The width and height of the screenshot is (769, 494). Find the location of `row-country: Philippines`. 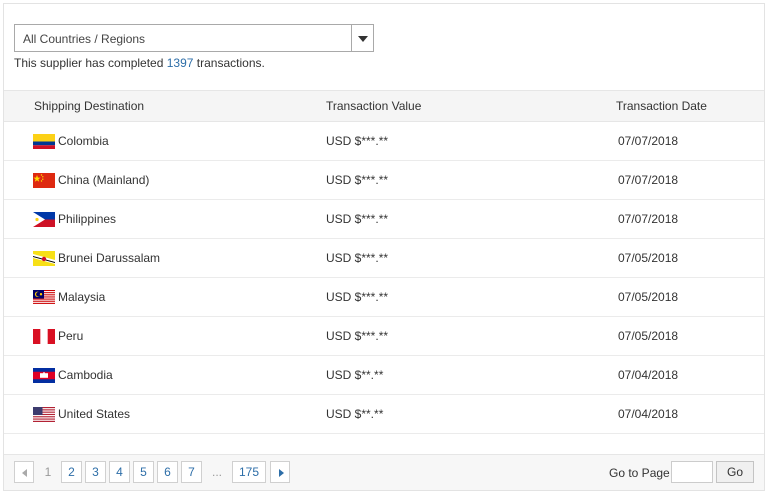

row-country: Philippines is located at coordinates (87, 219).